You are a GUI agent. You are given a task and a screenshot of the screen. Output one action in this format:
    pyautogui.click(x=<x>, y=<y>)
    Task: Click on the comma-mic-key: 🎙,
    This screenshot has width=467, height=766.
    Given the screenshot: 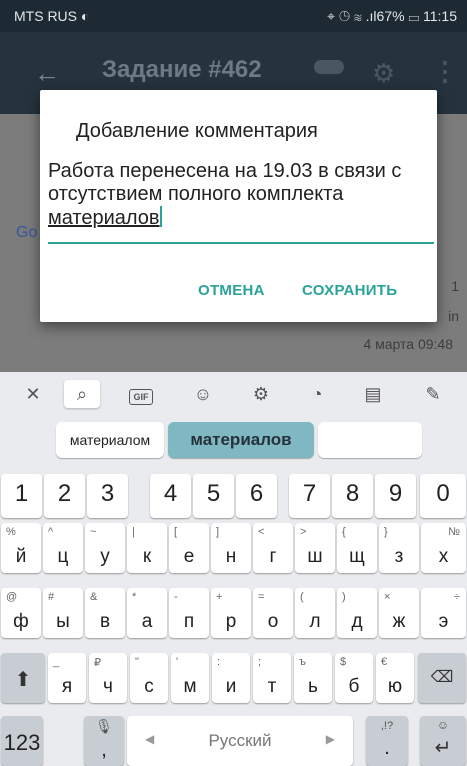 What is the action you would take?
    pyautogui.click(x=104, y=741)
    